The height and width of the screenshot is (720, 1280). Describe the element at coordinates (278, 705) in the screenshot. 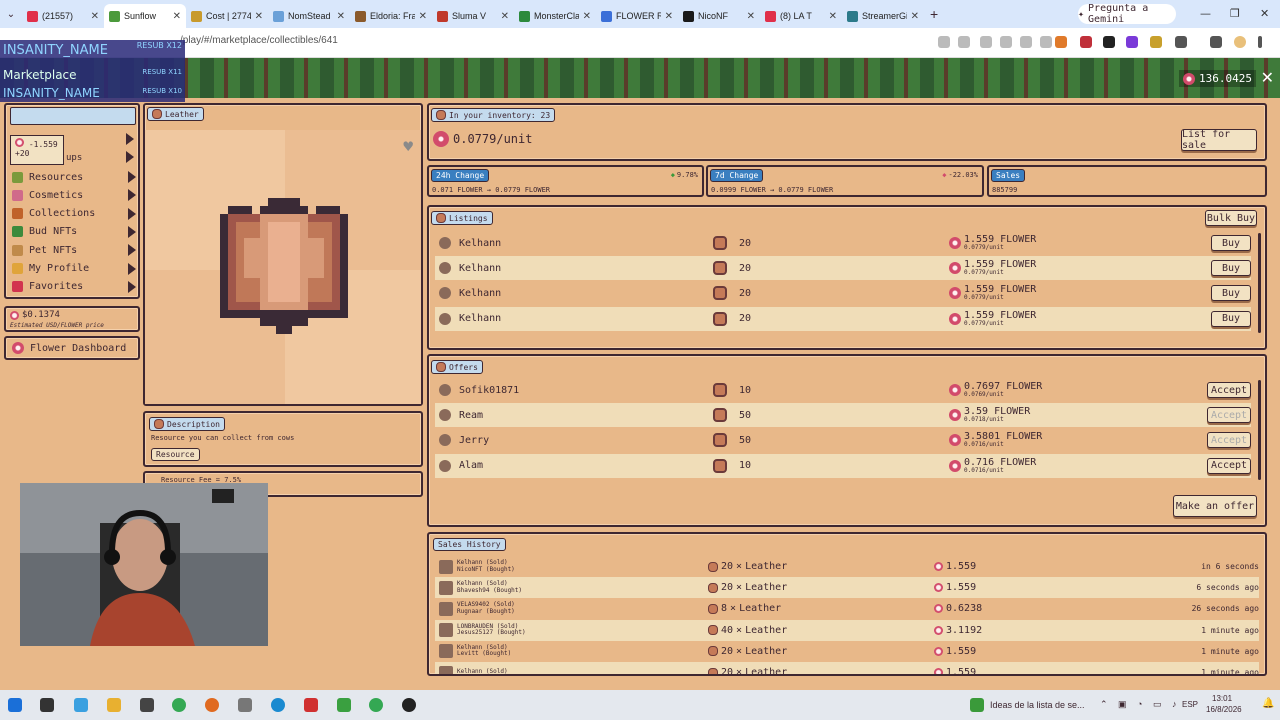

I see `edge-icon` at that location.